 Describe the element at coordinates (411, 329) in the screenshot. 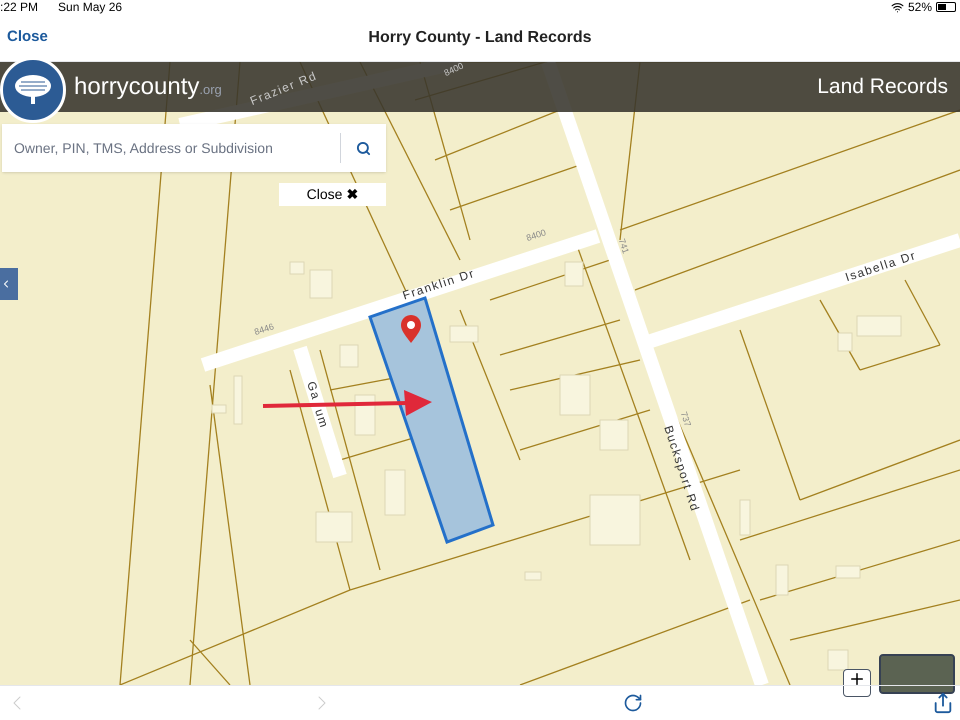

I see `map-pin-icon` at that location.